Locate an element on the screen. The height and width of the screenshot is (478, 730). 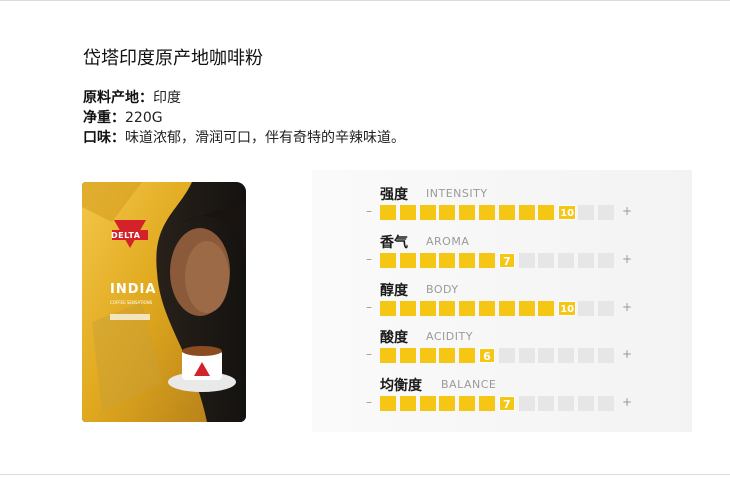
rating-label-cn: 醇度 is located at coordinates (394, 291).